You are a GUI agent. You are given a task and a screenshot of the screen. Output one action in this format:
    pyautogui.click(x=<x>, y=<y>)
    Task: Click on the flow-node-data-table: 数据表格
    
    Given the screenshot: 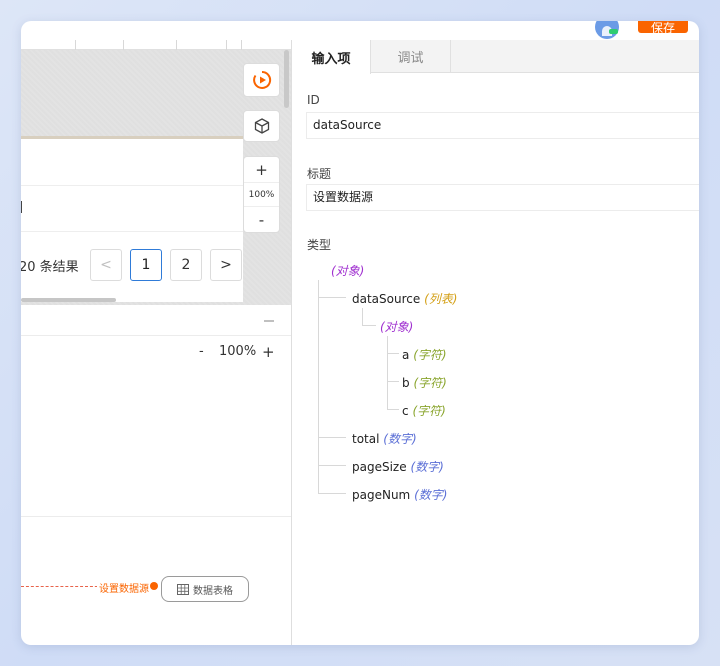 What is the action you would take?
    pyautogui.click(x=205, y=589)
    